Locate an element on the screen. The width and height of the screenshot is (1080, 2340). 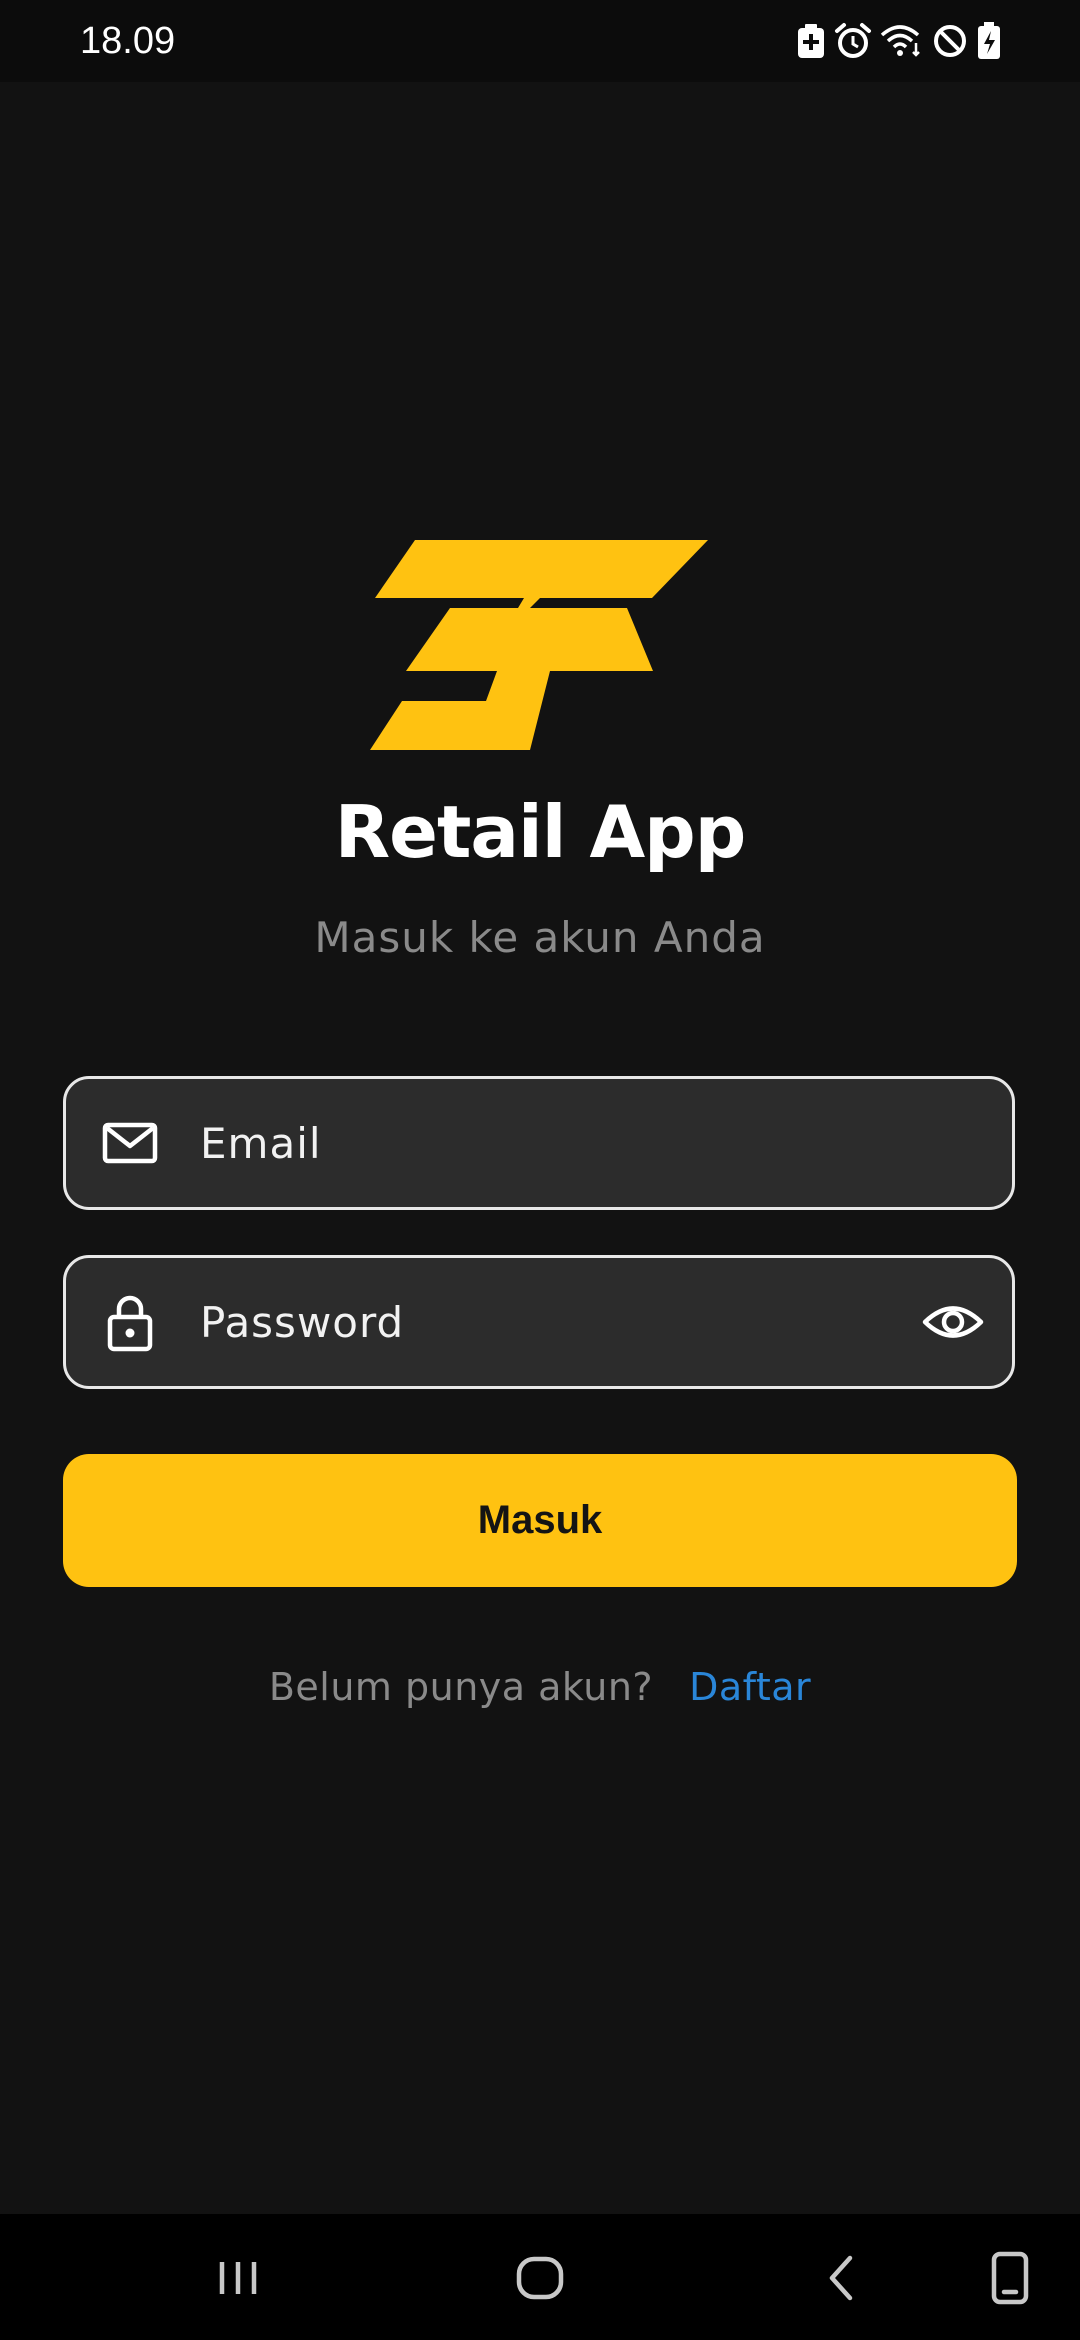
alarm-icon is located at coordinates (853, 41).